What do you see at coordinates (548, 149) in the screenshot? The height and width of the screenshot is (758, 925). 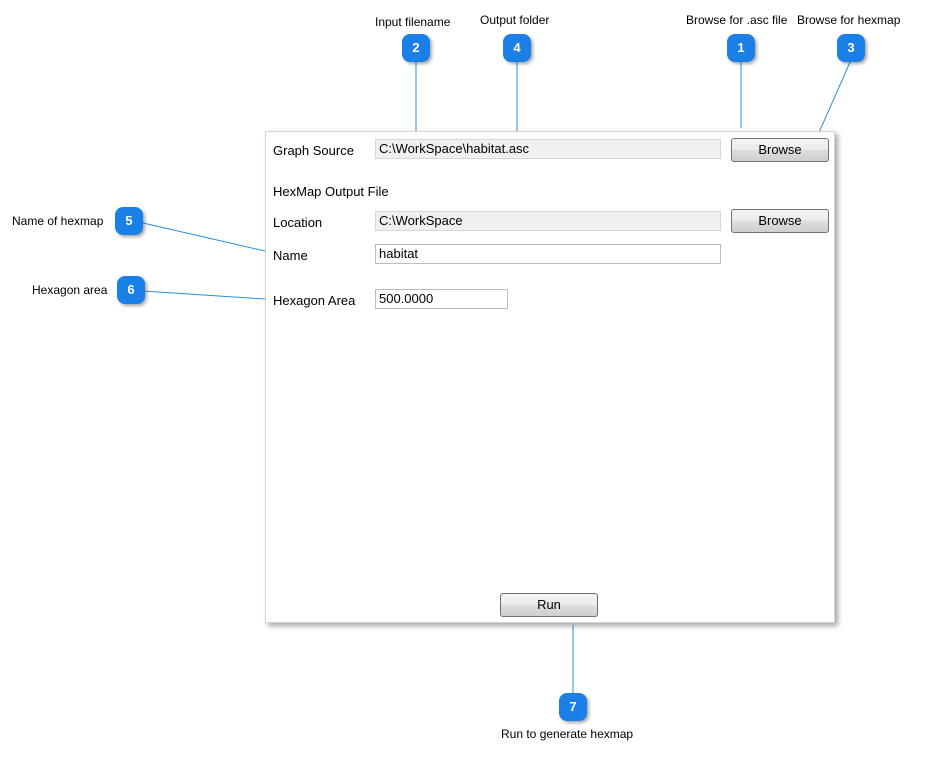 I see `graph-source-field: C:\WorkSpace\habitat.asc` at bounding box center [548, 149].